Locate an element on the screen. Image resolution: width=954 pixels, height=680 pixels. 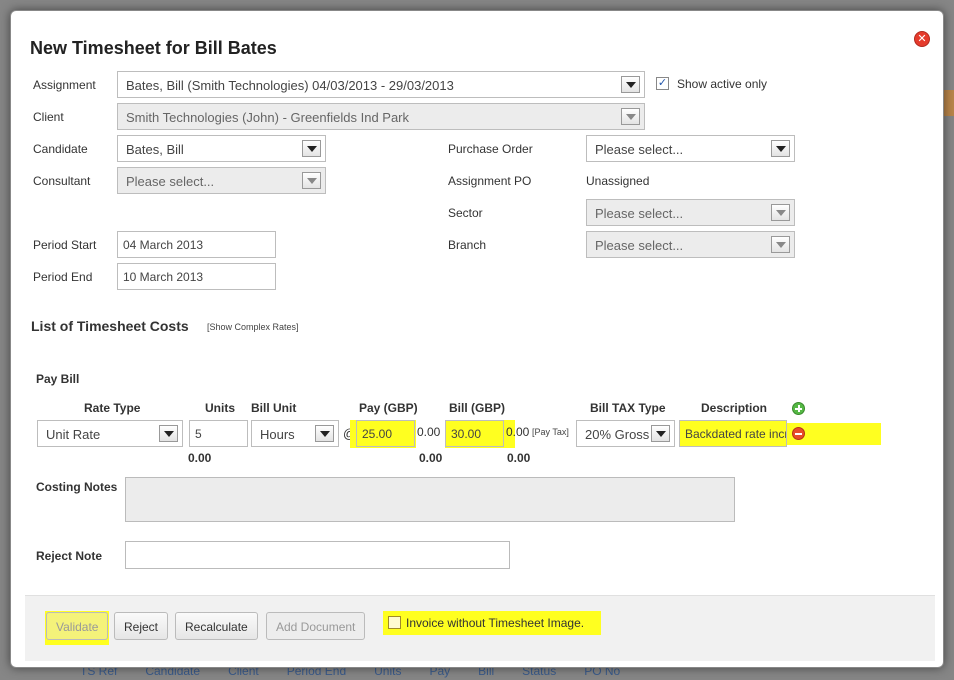
pay-bill-label: Pay Bill is located at coordinates (58, 379).